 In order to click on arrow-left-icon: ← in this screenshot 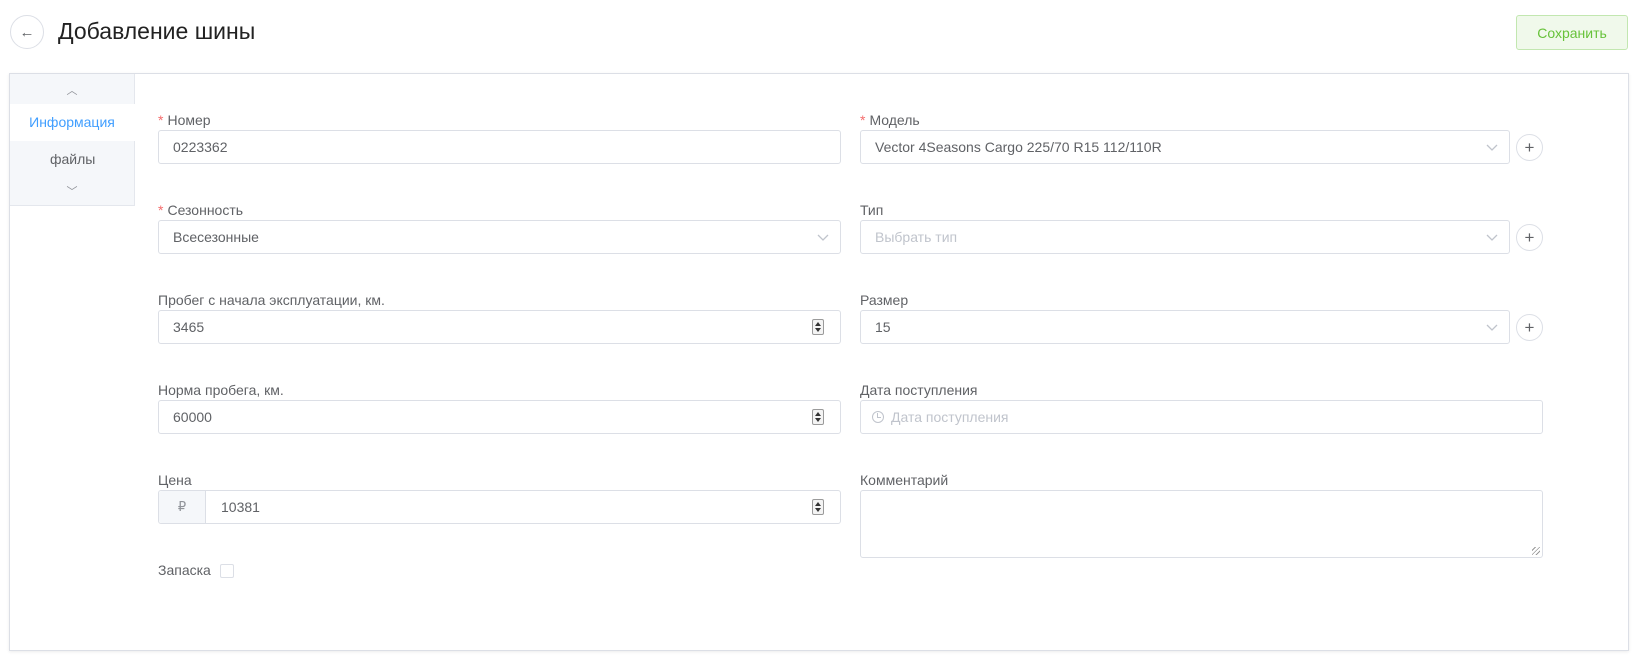, I will do `click(27, 32)`.